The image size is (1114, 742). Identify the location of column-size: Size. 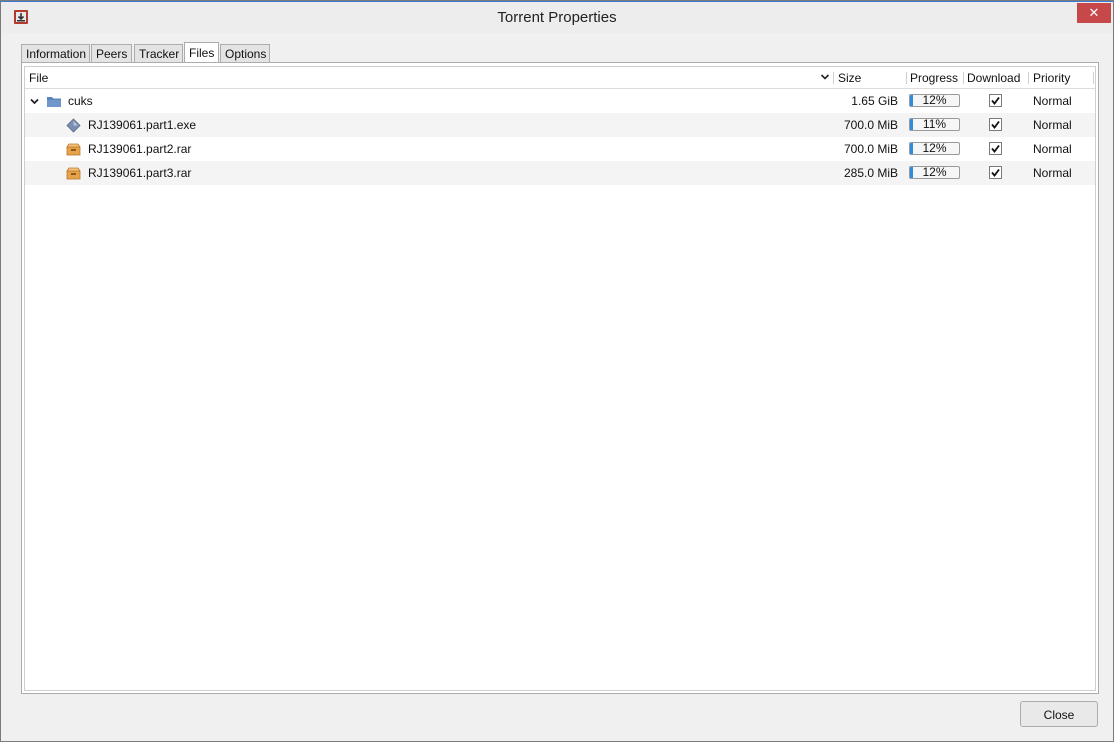
(849, 77).